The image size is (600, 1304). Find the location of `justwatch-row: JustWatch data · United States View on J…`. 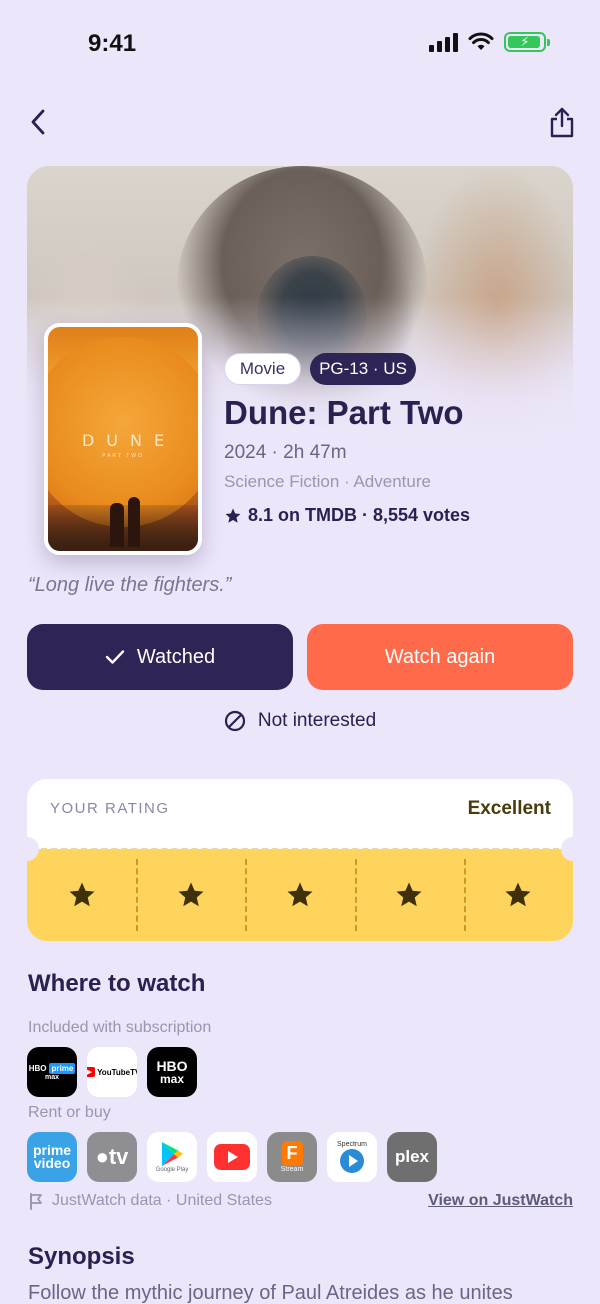

justwatch-row: JustWatch data · United States View on J… is located at coordinates (300, 1201).